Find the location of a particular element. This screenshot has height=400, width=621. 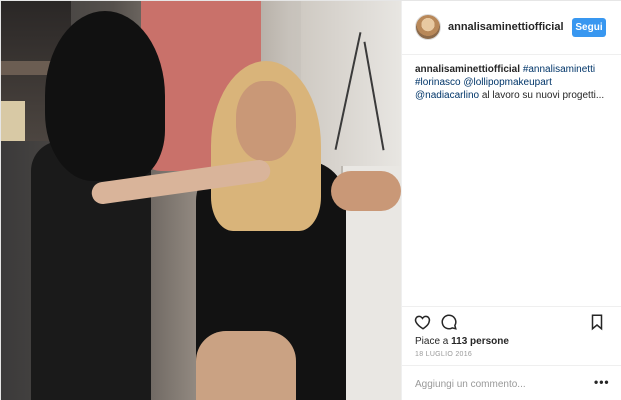

follow-button: Segui is located at coordinates (589, 27).